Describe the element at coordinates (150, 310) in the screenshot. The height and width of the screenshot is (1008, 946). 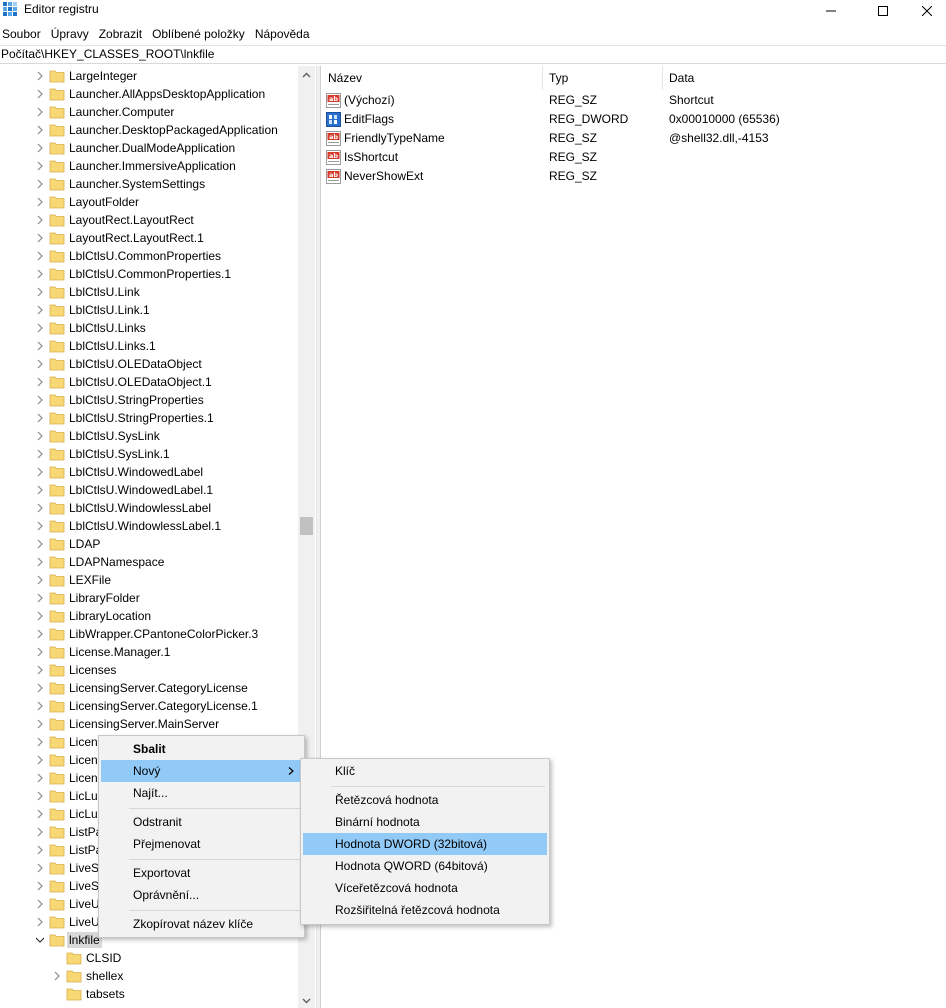
I see `tree-node: LblCtlsU.Link.1` at that location.